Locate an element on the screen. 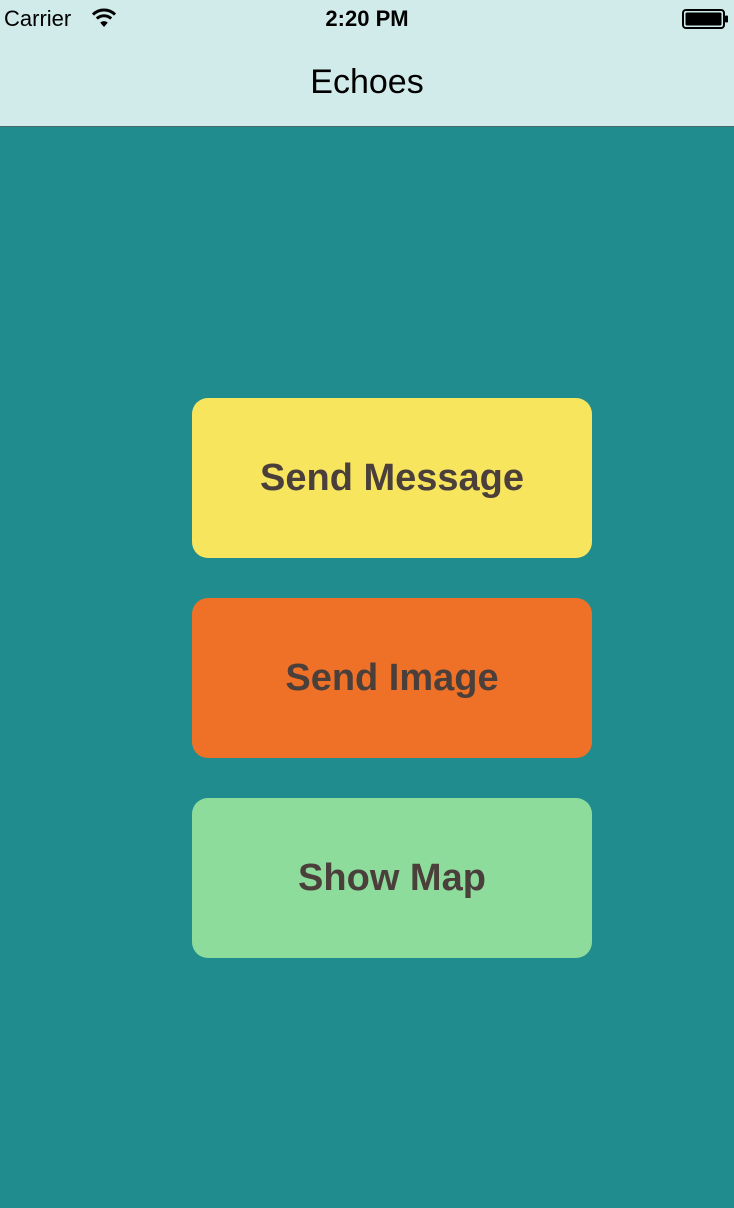  status-bar: Carrier 2:20 PM is located at coordinates (367, 20).